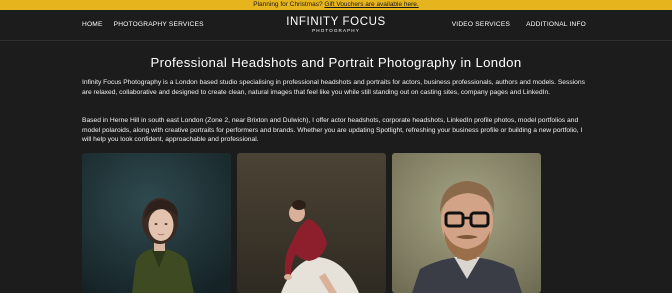  Describe the element at coordinates (481, 25) in the screenshot. I see `nav-video-services: VIDEO SERVICES` at that location.